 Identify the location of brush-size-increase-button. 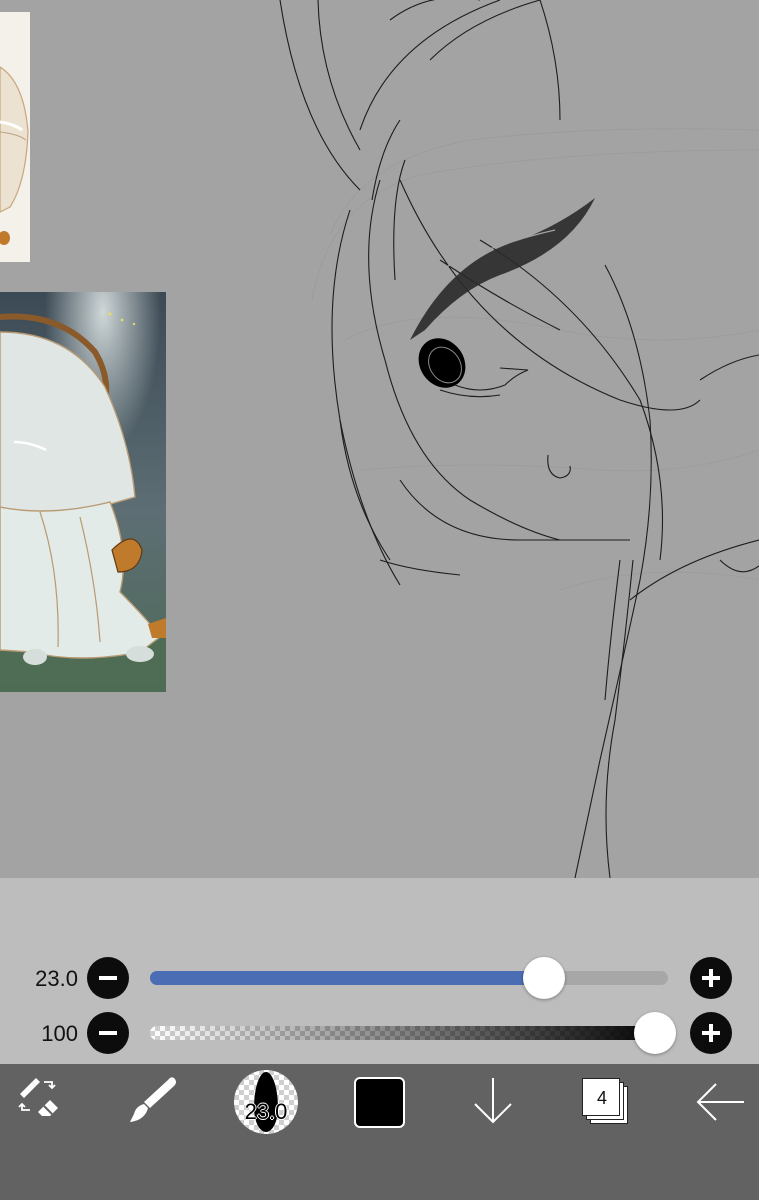
(711, 978).